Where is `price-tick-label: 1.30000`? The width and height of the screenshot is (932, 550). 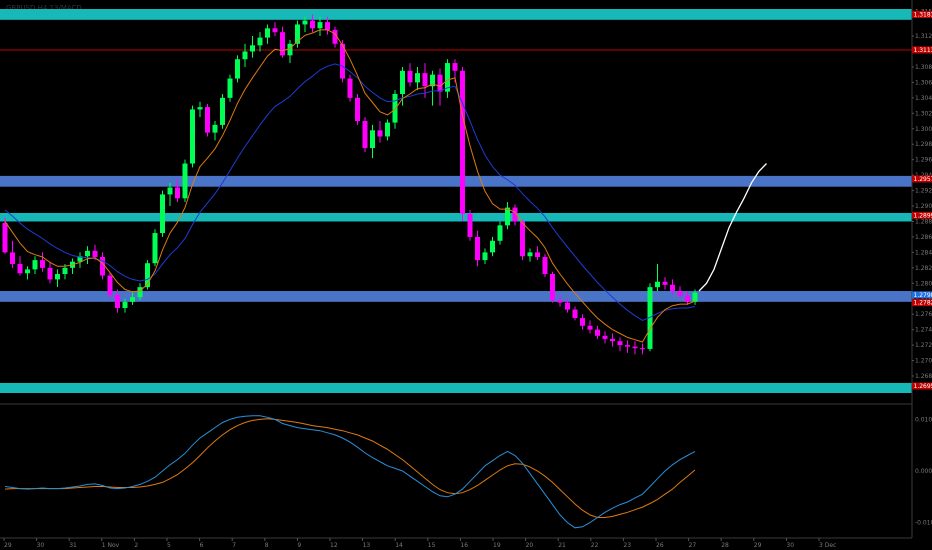 price-tick-label: 1.30000 is located at coordinates (923, 129).